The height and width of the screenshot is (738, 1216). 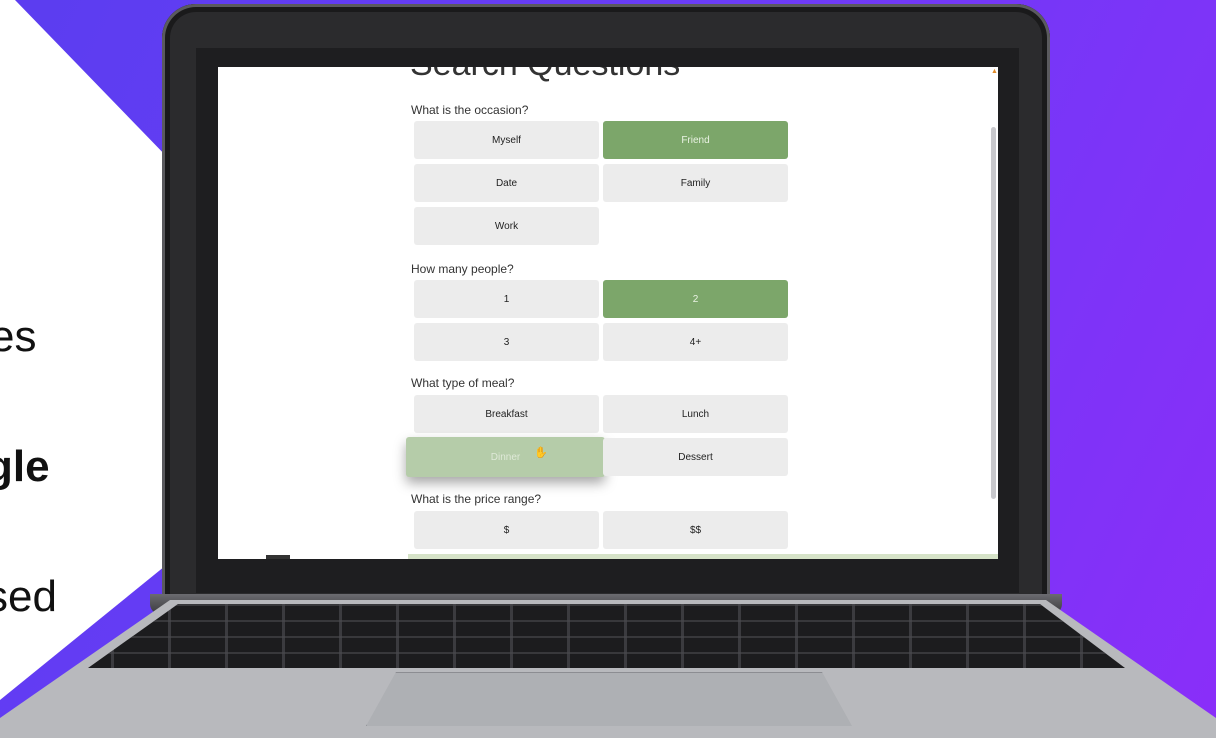 I want to click on option-price-1-button: $, so click(x=506, y=530).